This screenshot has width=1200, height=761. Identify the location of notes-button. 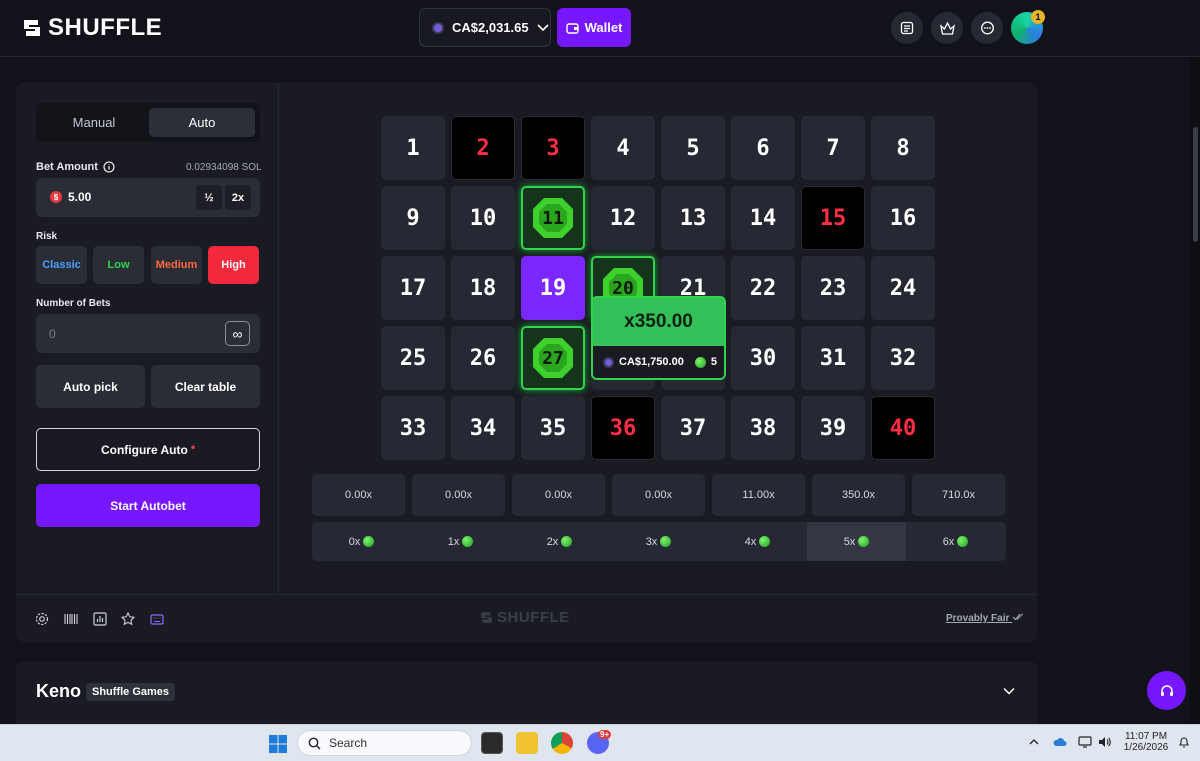
(907, 28).